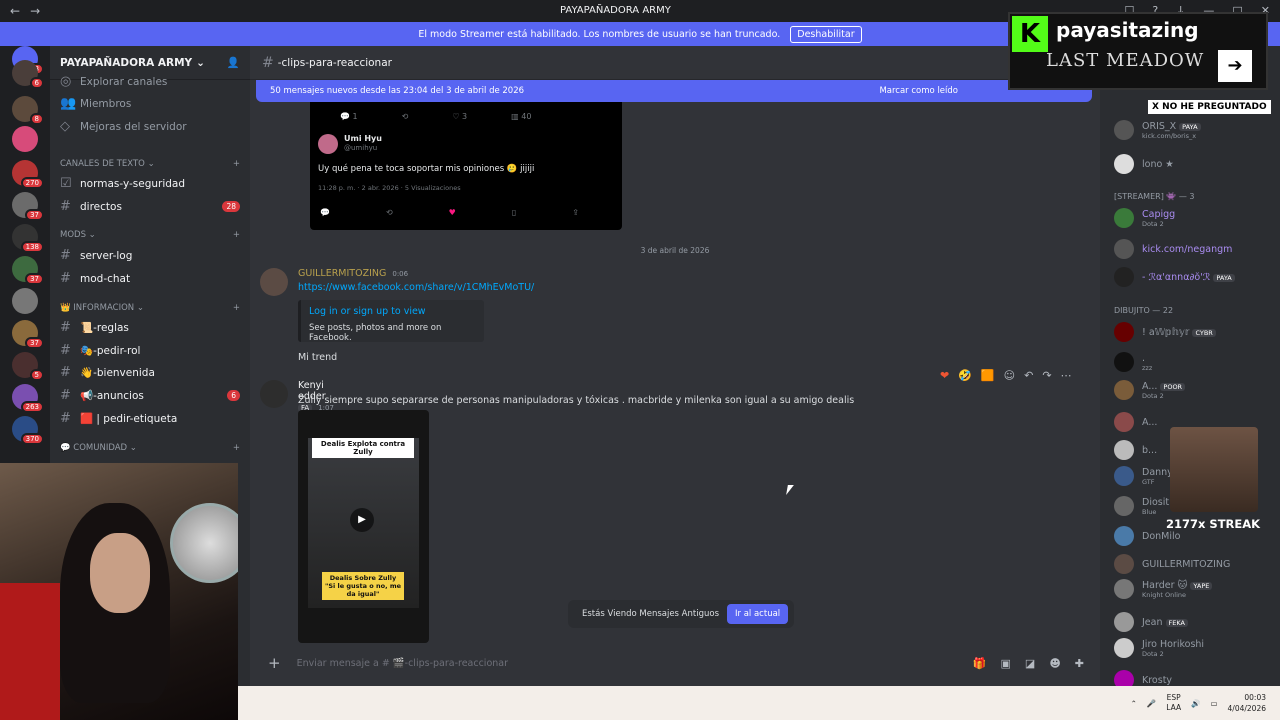  What do you see at coordinates (758, 614) in the screenshot?
I see `jump-to-present-button: Ir al actual` at bounding box center [758, 614].